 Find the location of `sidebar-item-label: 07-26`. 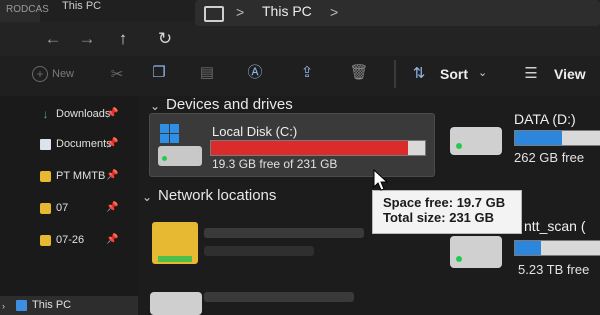

sidebar-item-label: 07-26 is located at coordinates (70, 240).